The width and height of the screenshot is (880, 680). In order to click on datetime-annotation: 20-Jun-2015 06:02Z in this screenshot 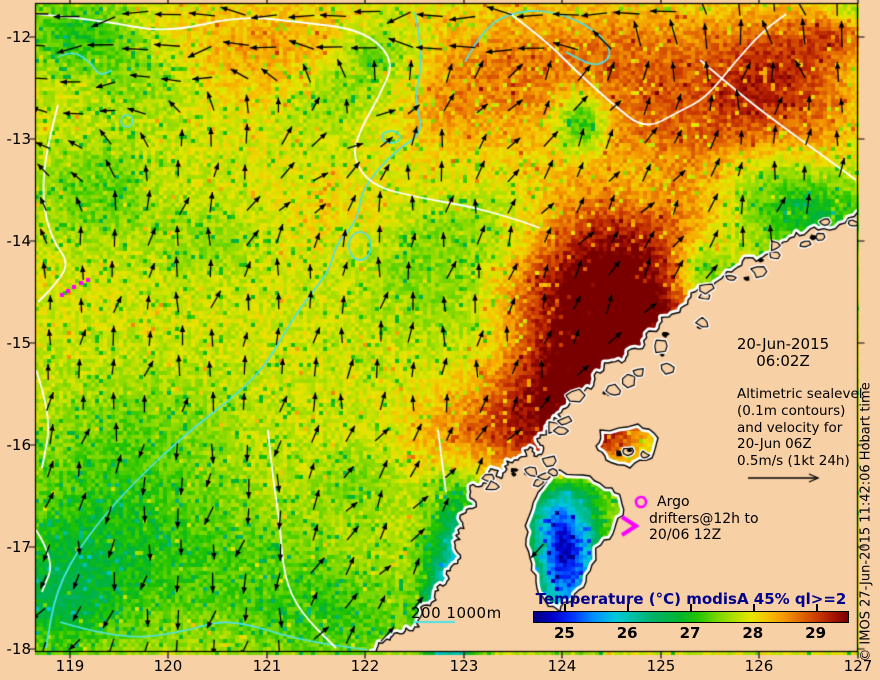, I will do `click(783, 353)`.